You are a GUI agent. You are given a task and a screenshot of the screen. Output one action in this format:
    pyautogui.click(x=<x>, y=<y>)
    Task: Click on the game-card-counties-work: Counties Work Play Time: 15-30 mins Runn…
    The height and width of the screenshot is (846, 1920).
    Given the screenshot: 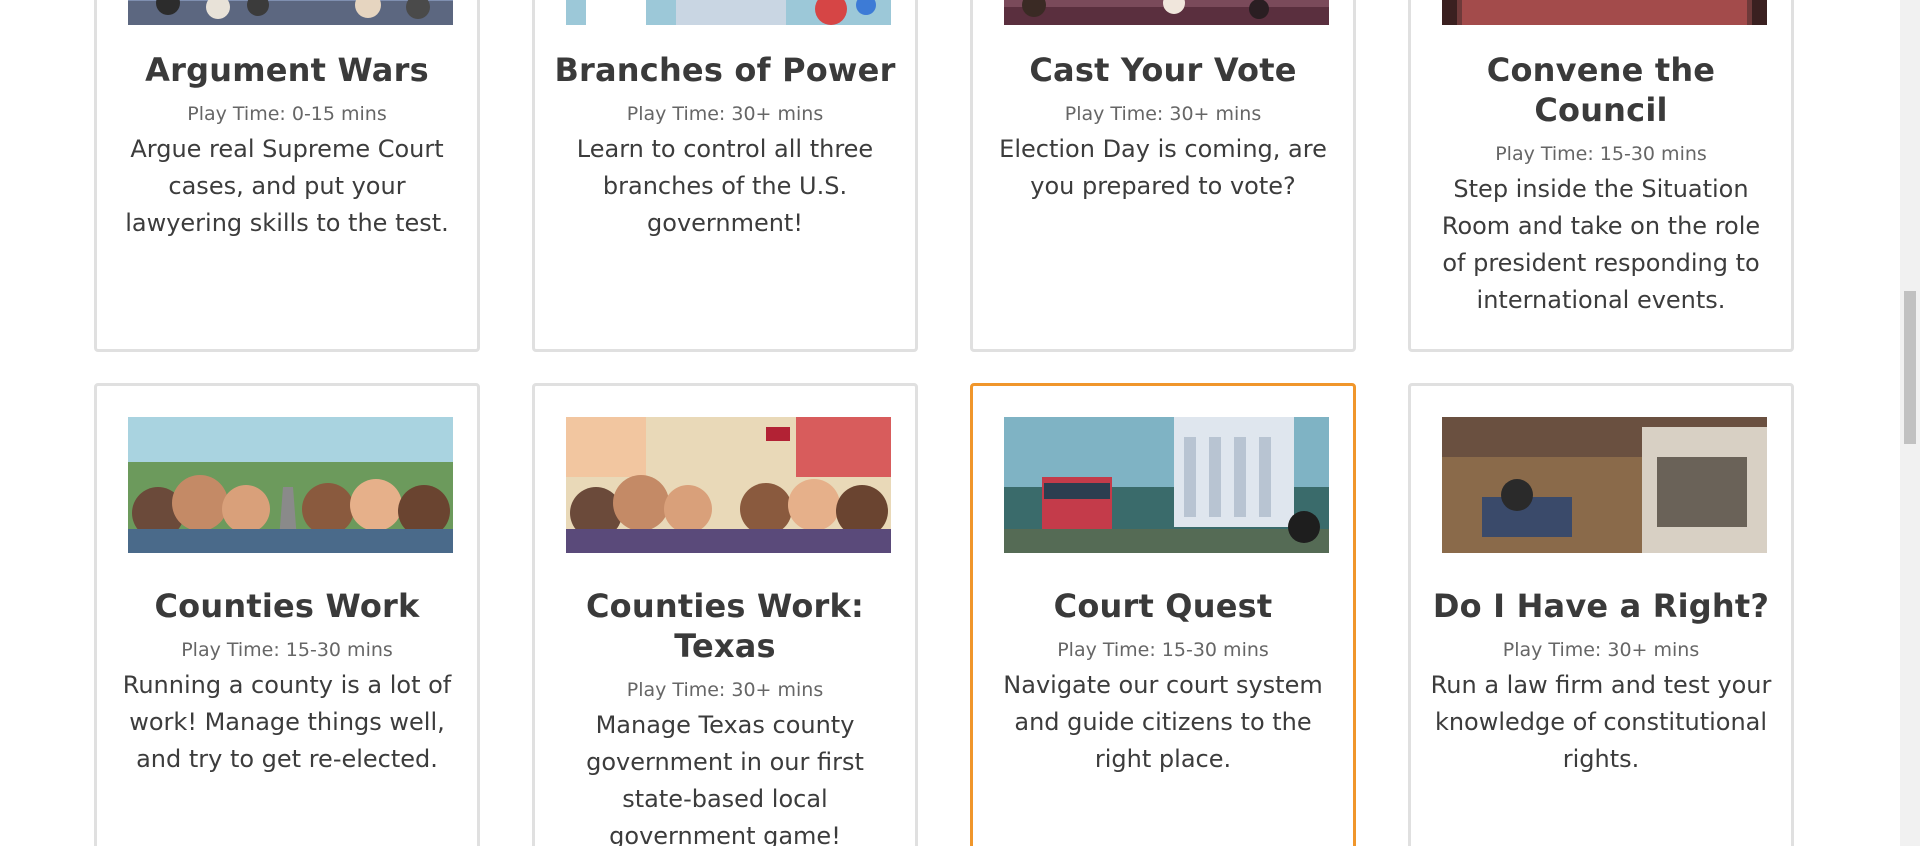 What is the action you would take?
    pyautogui.click(x=287, y=614)
    